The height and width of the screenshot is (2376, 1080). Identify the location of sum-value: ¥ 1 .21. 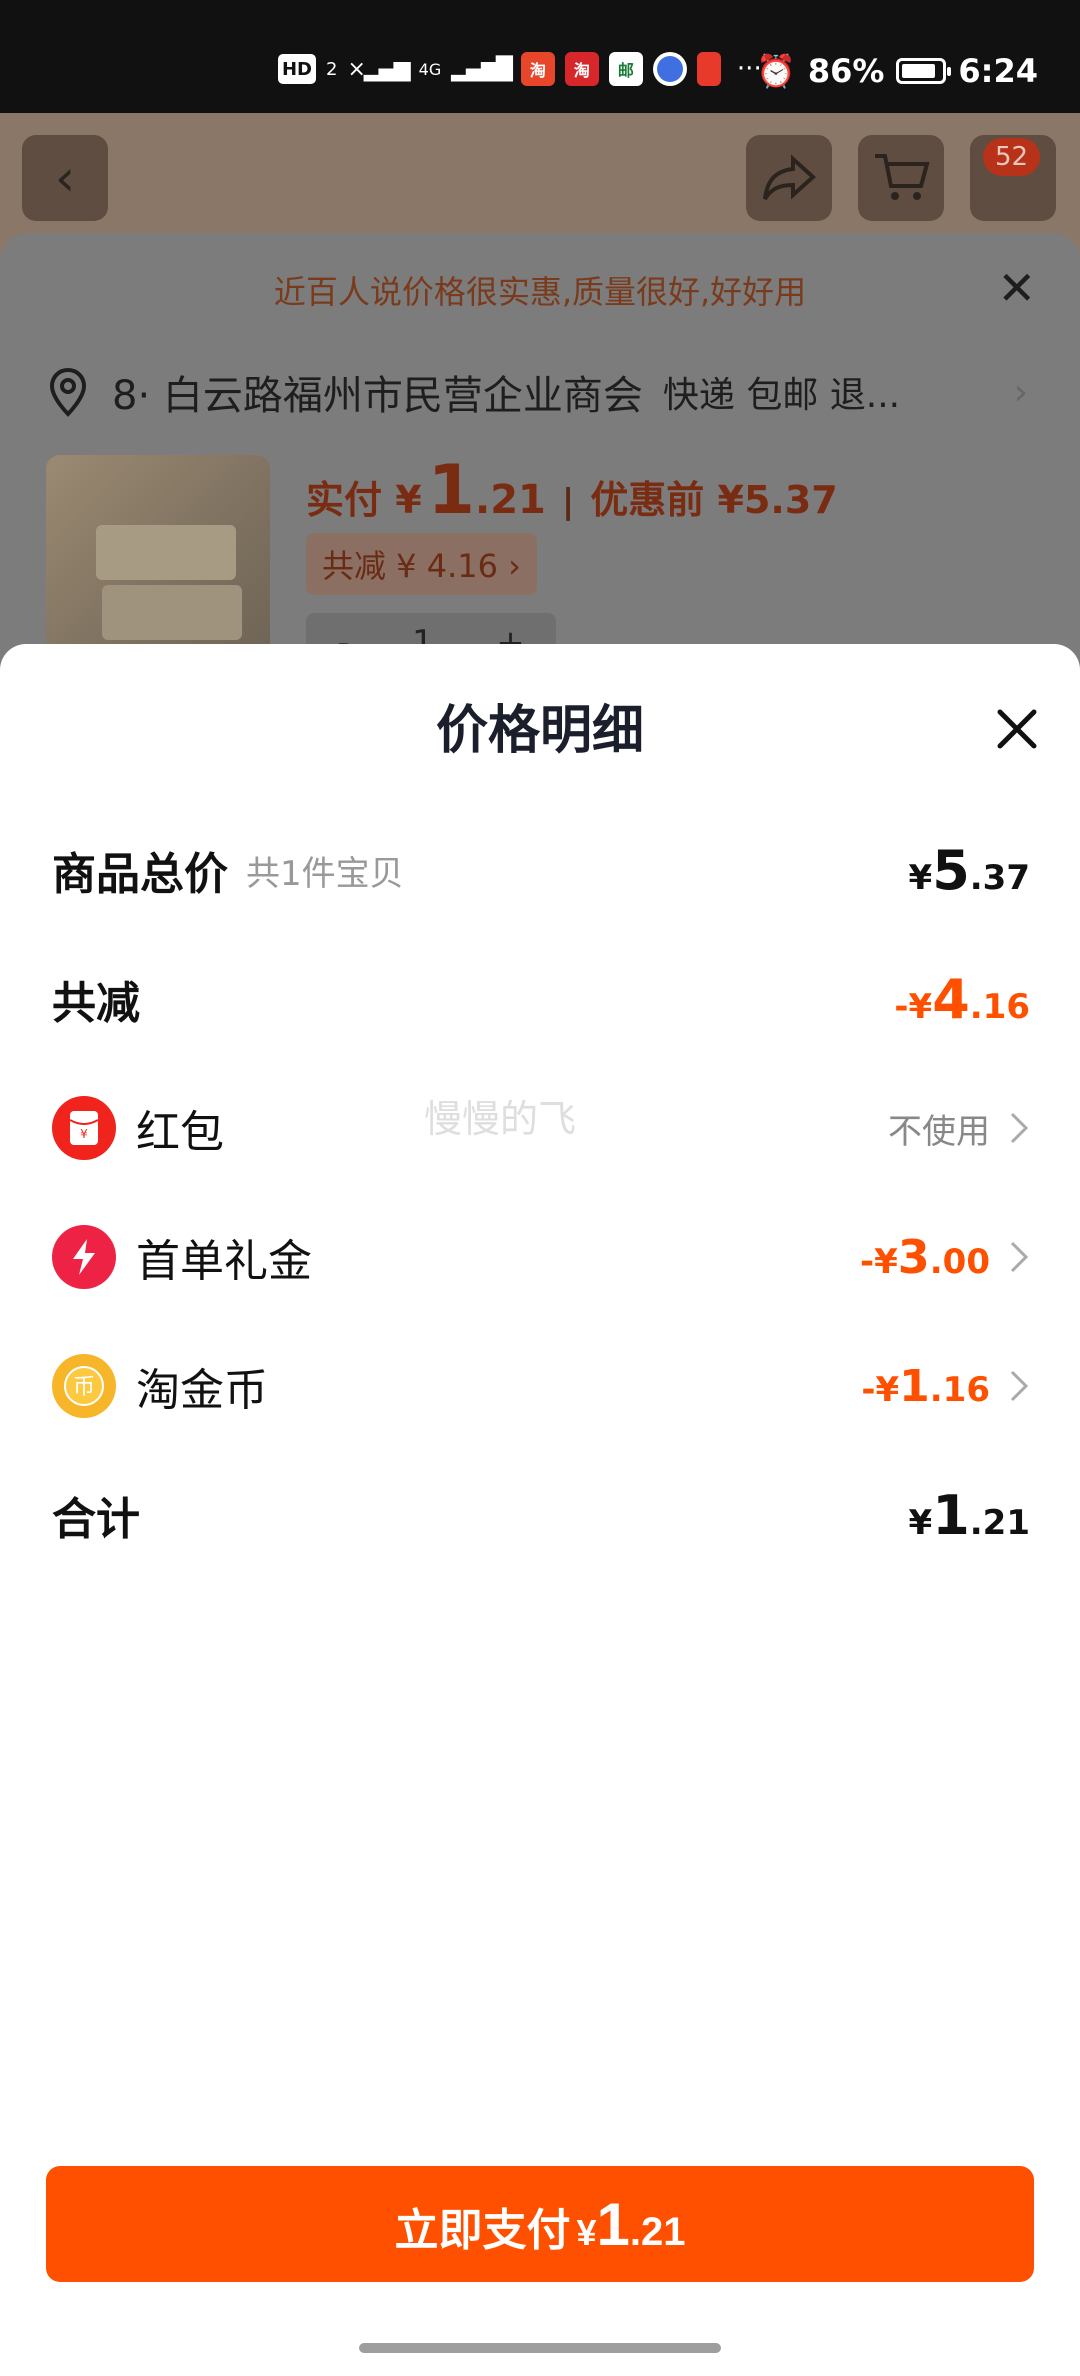
(969, 1515).